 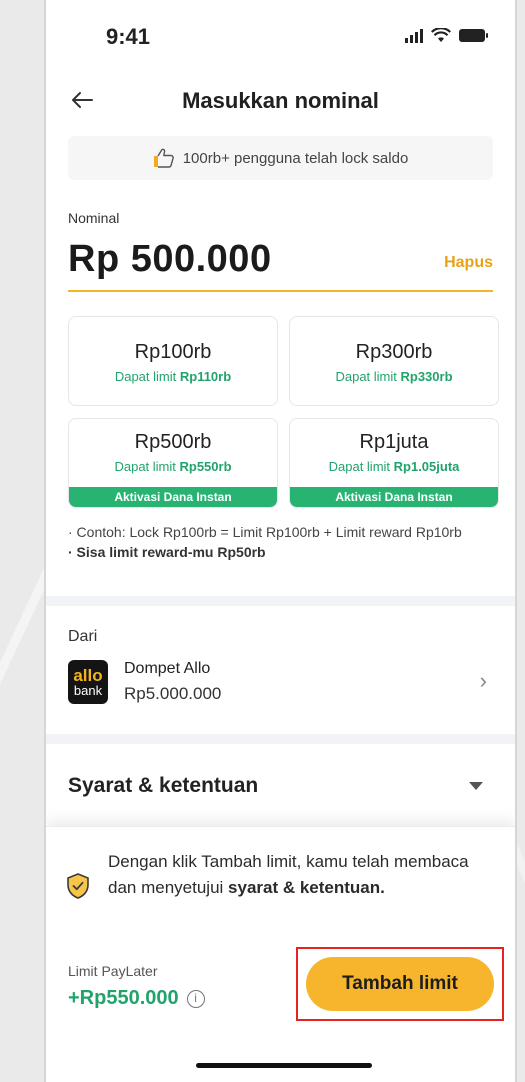 I want to click on option-limit: Dapat limit Rp330rb, so click(x=394, y=376).